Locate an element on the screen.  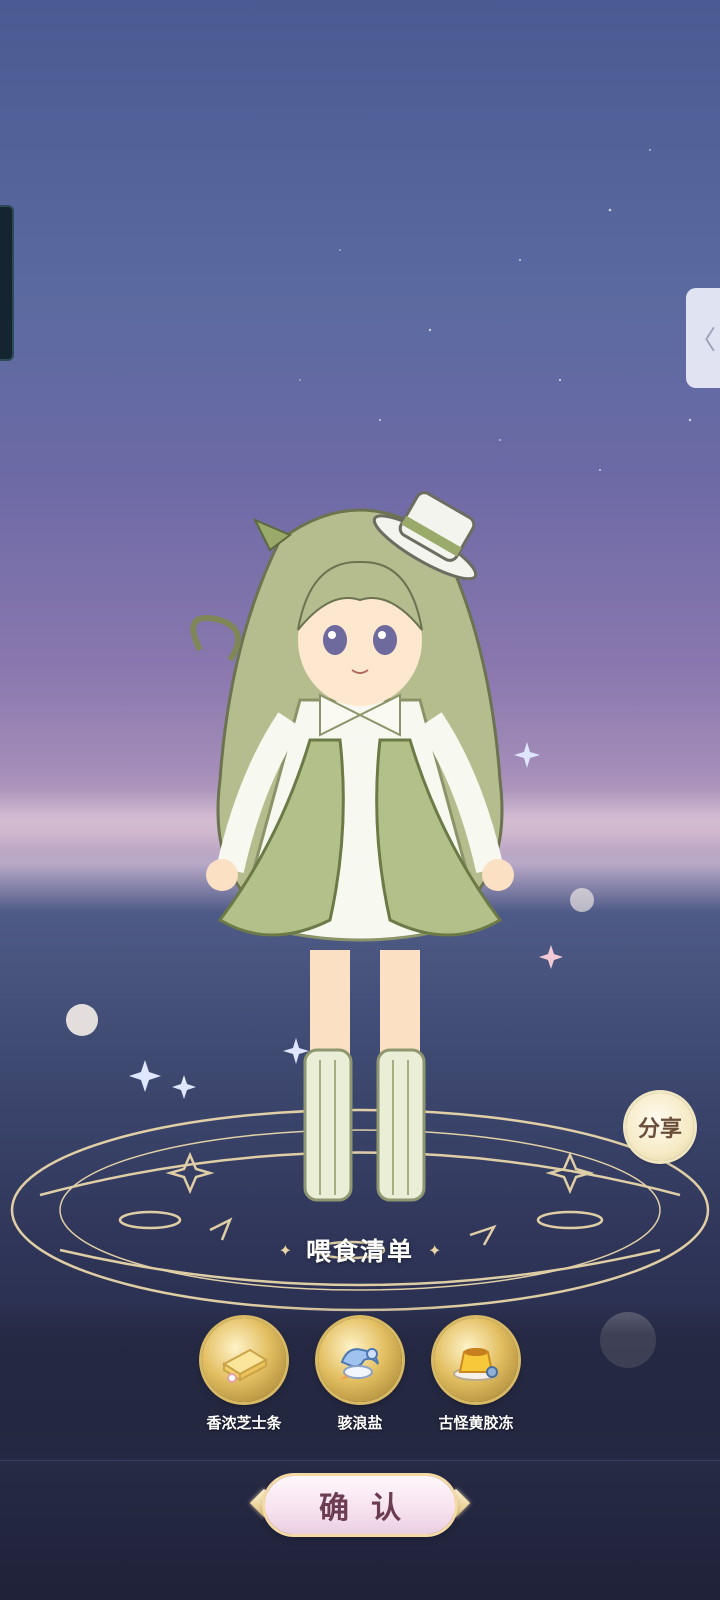
food-list: 香浓芝士条 骇浪盐 古怪黄胶冻 is located at coordinates (360, 1375).